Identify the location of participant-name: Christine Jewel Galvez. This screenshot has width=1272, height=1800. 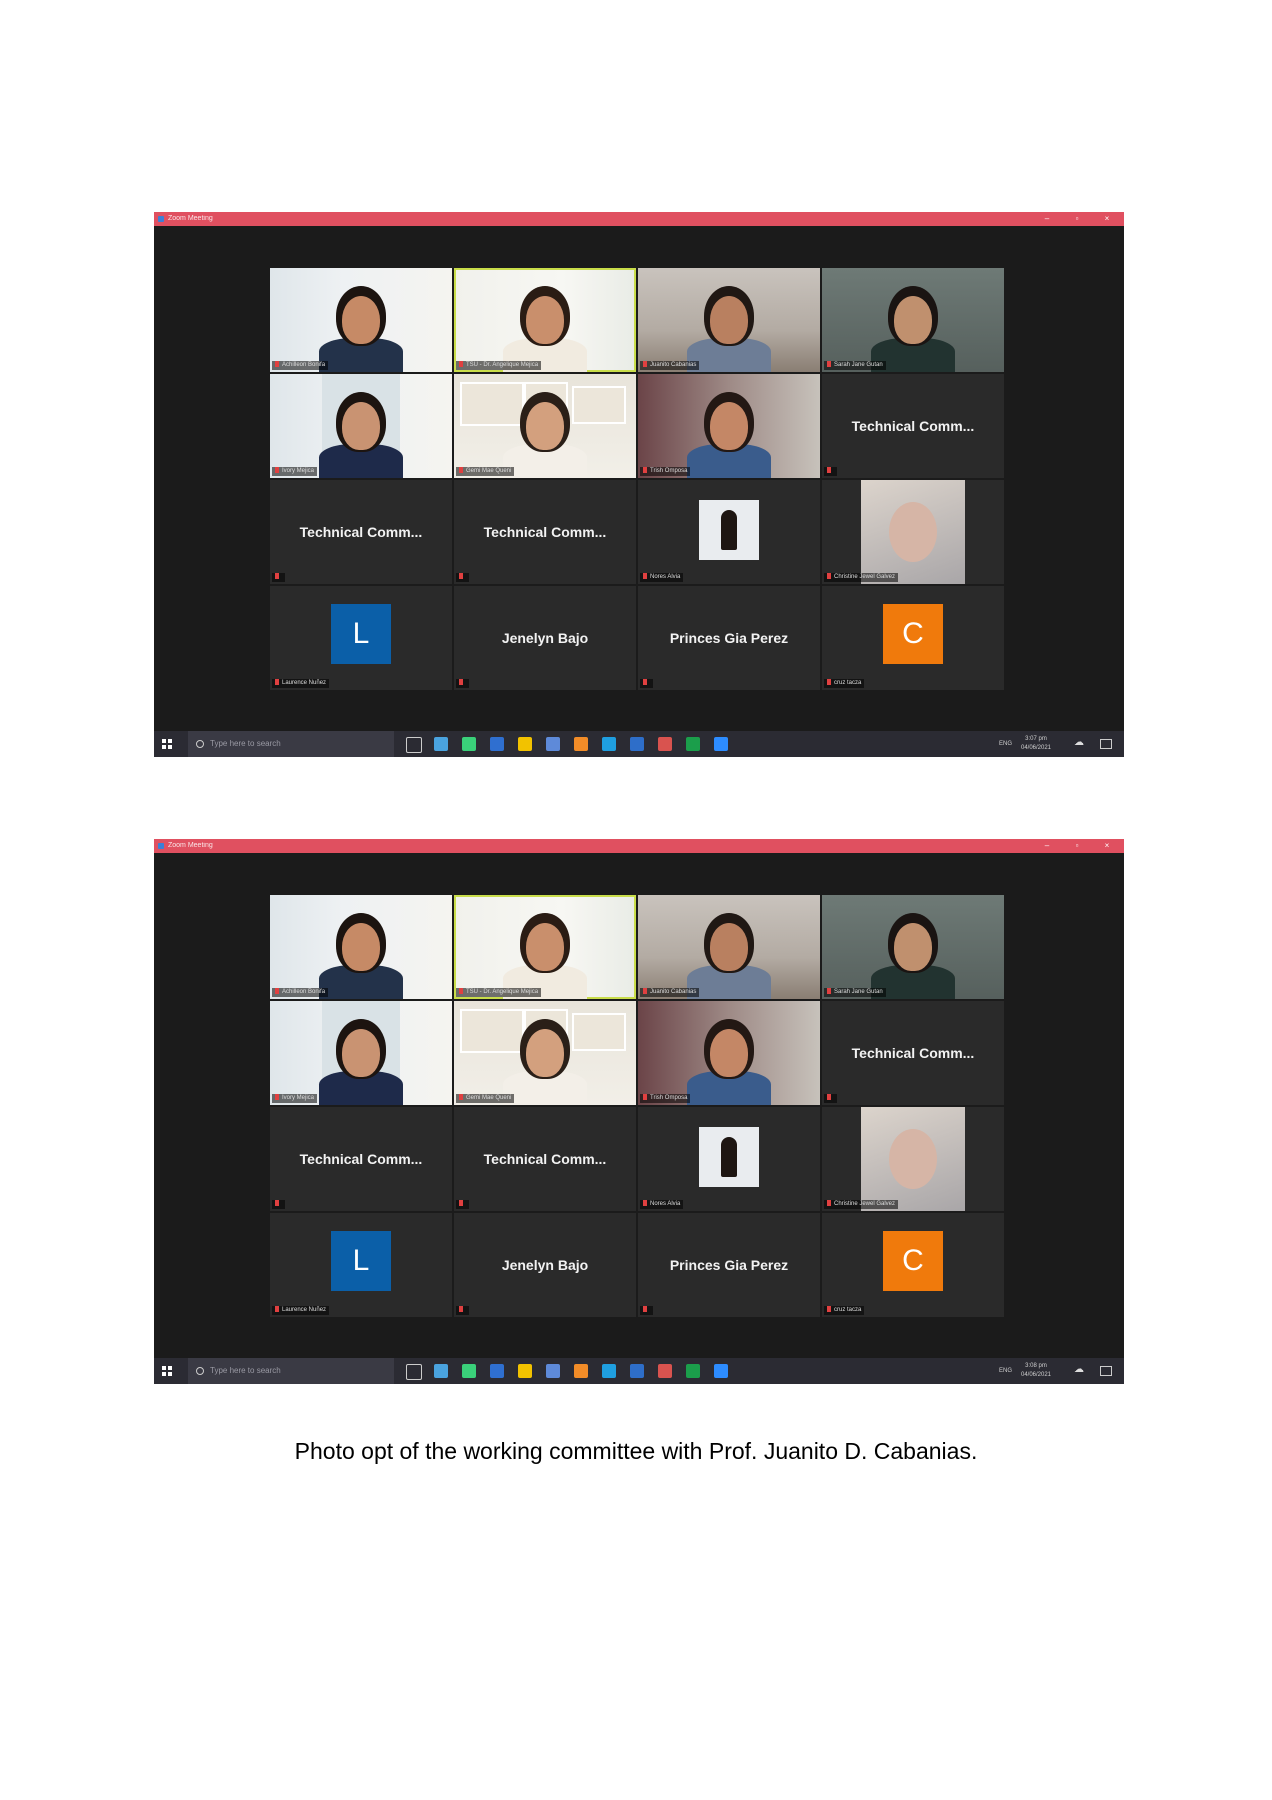
(865, 577).